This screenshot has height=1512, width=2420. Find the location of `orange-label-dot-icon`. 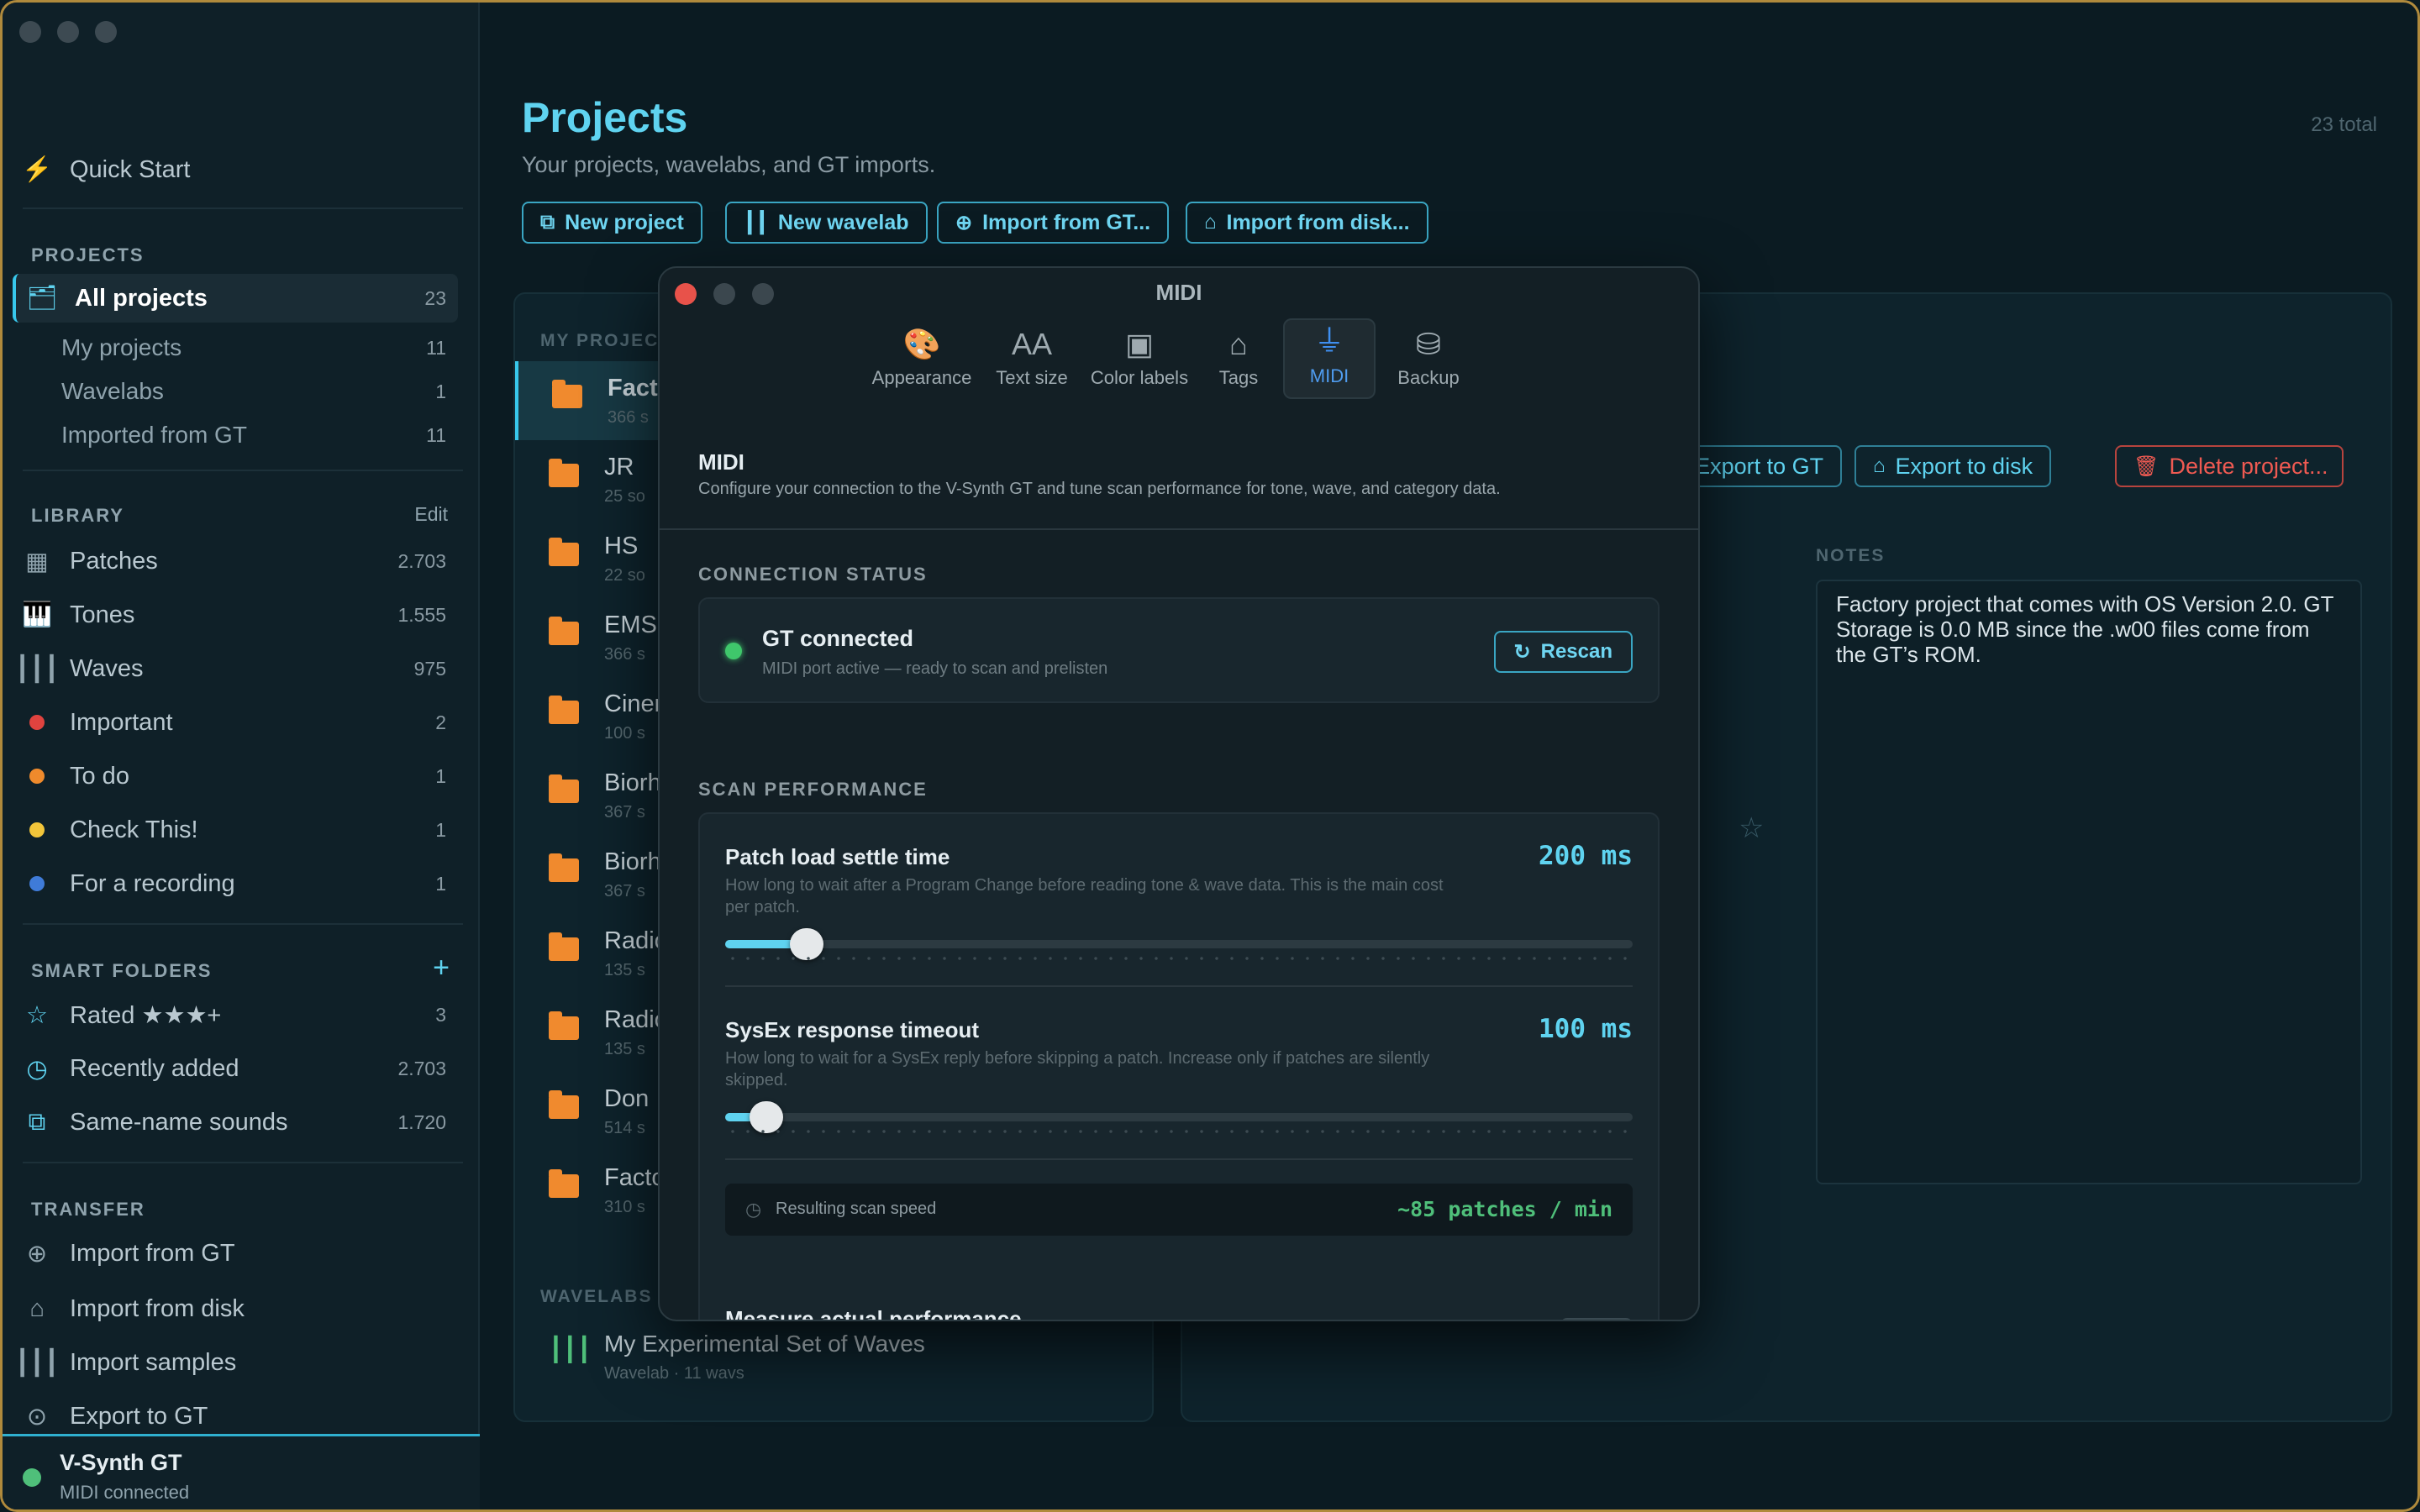

orange-label-dot-icon is located at coordinates (37, 776).